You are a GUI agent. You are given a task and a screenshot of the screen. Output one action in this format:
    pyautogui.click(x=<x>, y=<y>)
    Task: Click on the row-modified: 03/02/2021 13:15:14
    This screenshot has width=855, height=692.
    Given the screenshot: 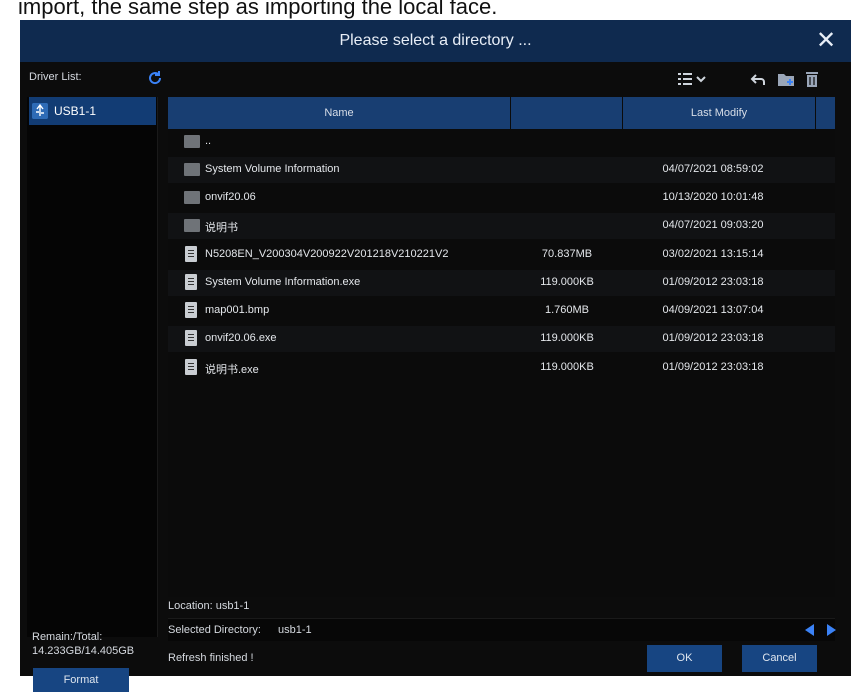 What is the action you would take?
    pyautogui.click(x=713, y=254)
    